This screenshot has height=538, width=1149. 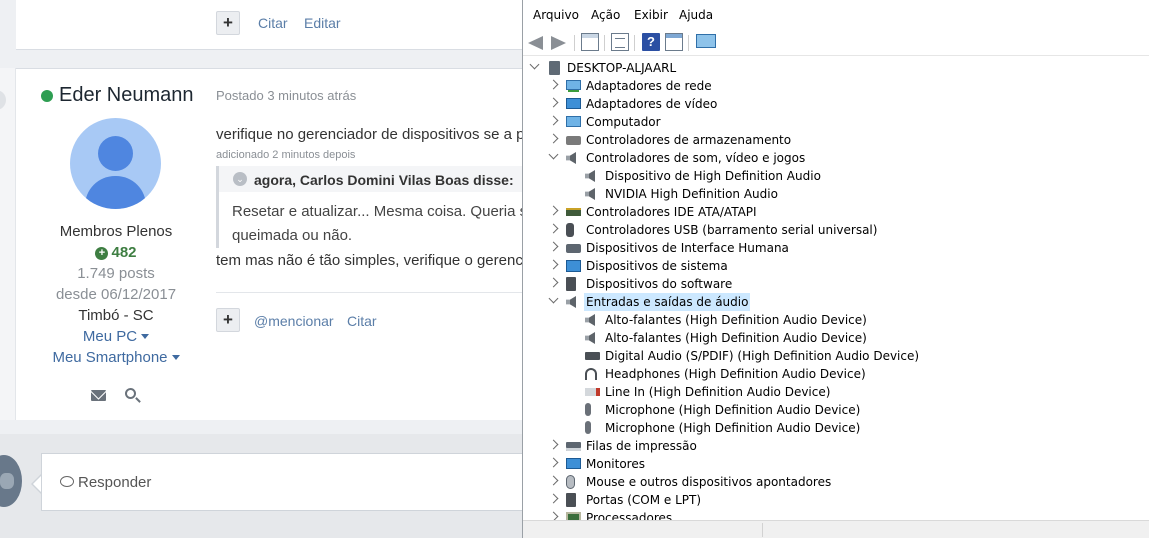 What do you see at coordinates (535, 43) in the screenshot?
I see `back-arrow-icon` at bounding box center [535, 43].